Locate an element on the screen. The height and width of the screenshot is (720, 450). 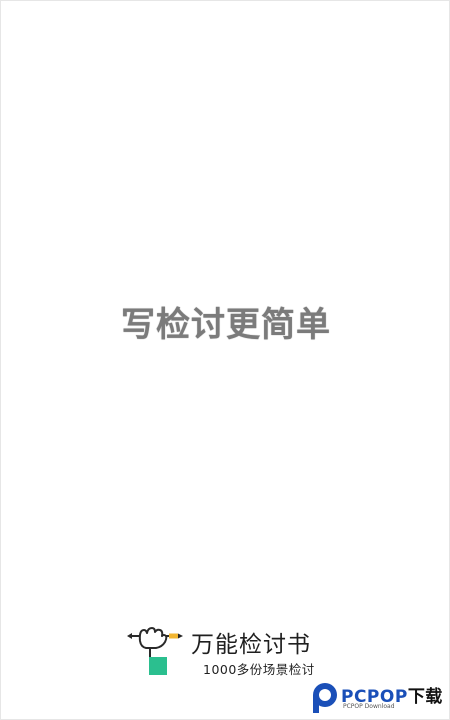
pcpop-watermark: PCPOP下载 PCPOP Download is located at coordinates (378, 697).